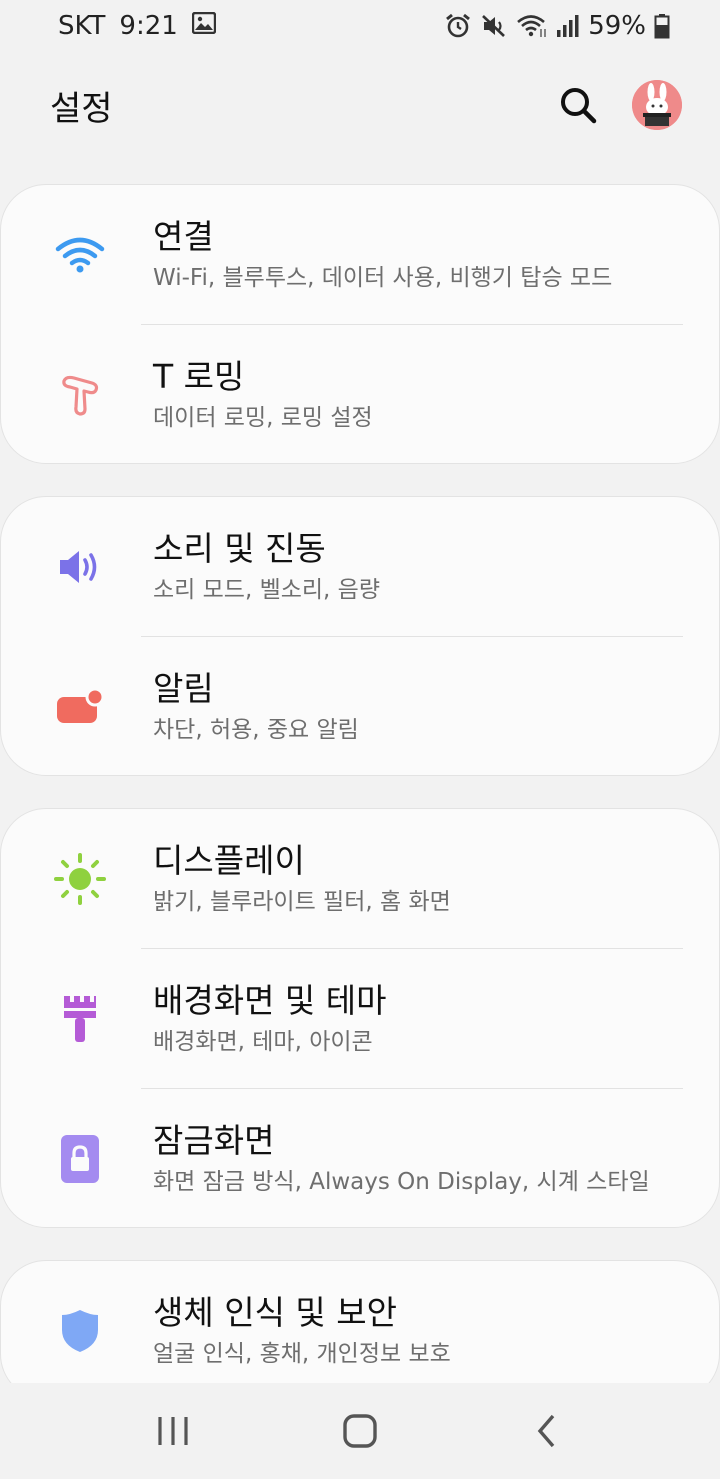  What do you see at coordinates (360, 706) in the screenshot?
I see `settings-item-notifications: 알림 차단, 허용, 중요 알림` at bounding box center [360, 706].